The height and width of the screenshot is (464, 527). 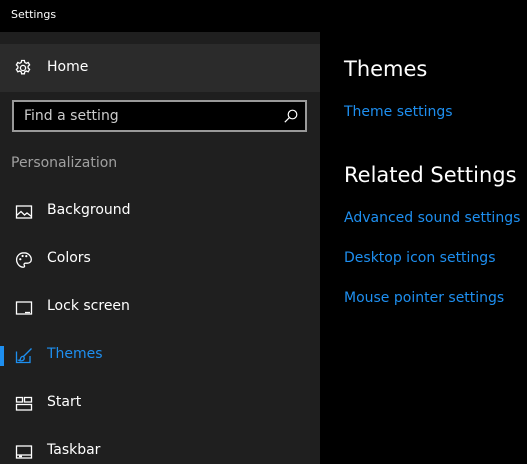 What do you see at coordinates (263, 16) in the screenshot?
I see `title-bar: Settings` at bounding box center [263, 16].